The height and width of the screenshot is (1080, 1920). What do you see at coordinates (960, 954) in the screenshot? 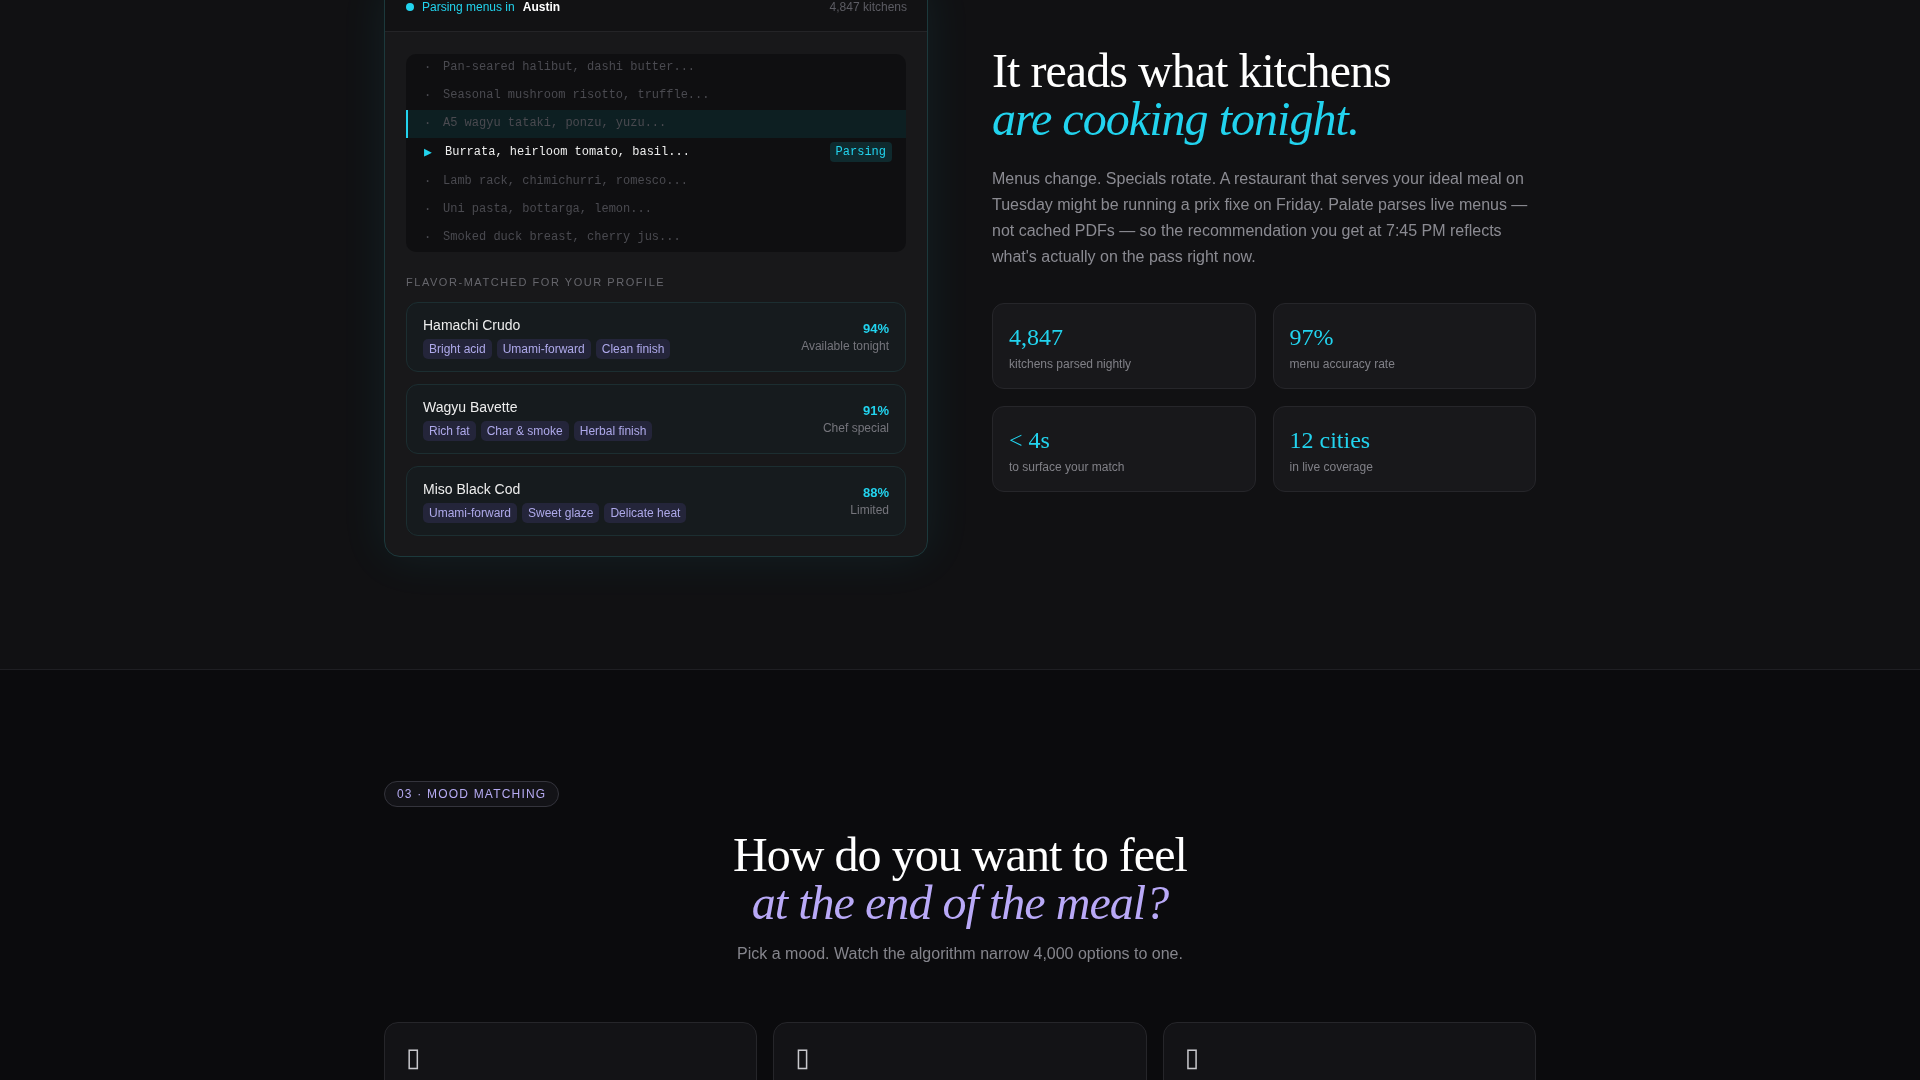
I see `subtitle: Pick a mood. Watch the algorithm narrow 4,000 options to one.` at bounding box center [960, 954].